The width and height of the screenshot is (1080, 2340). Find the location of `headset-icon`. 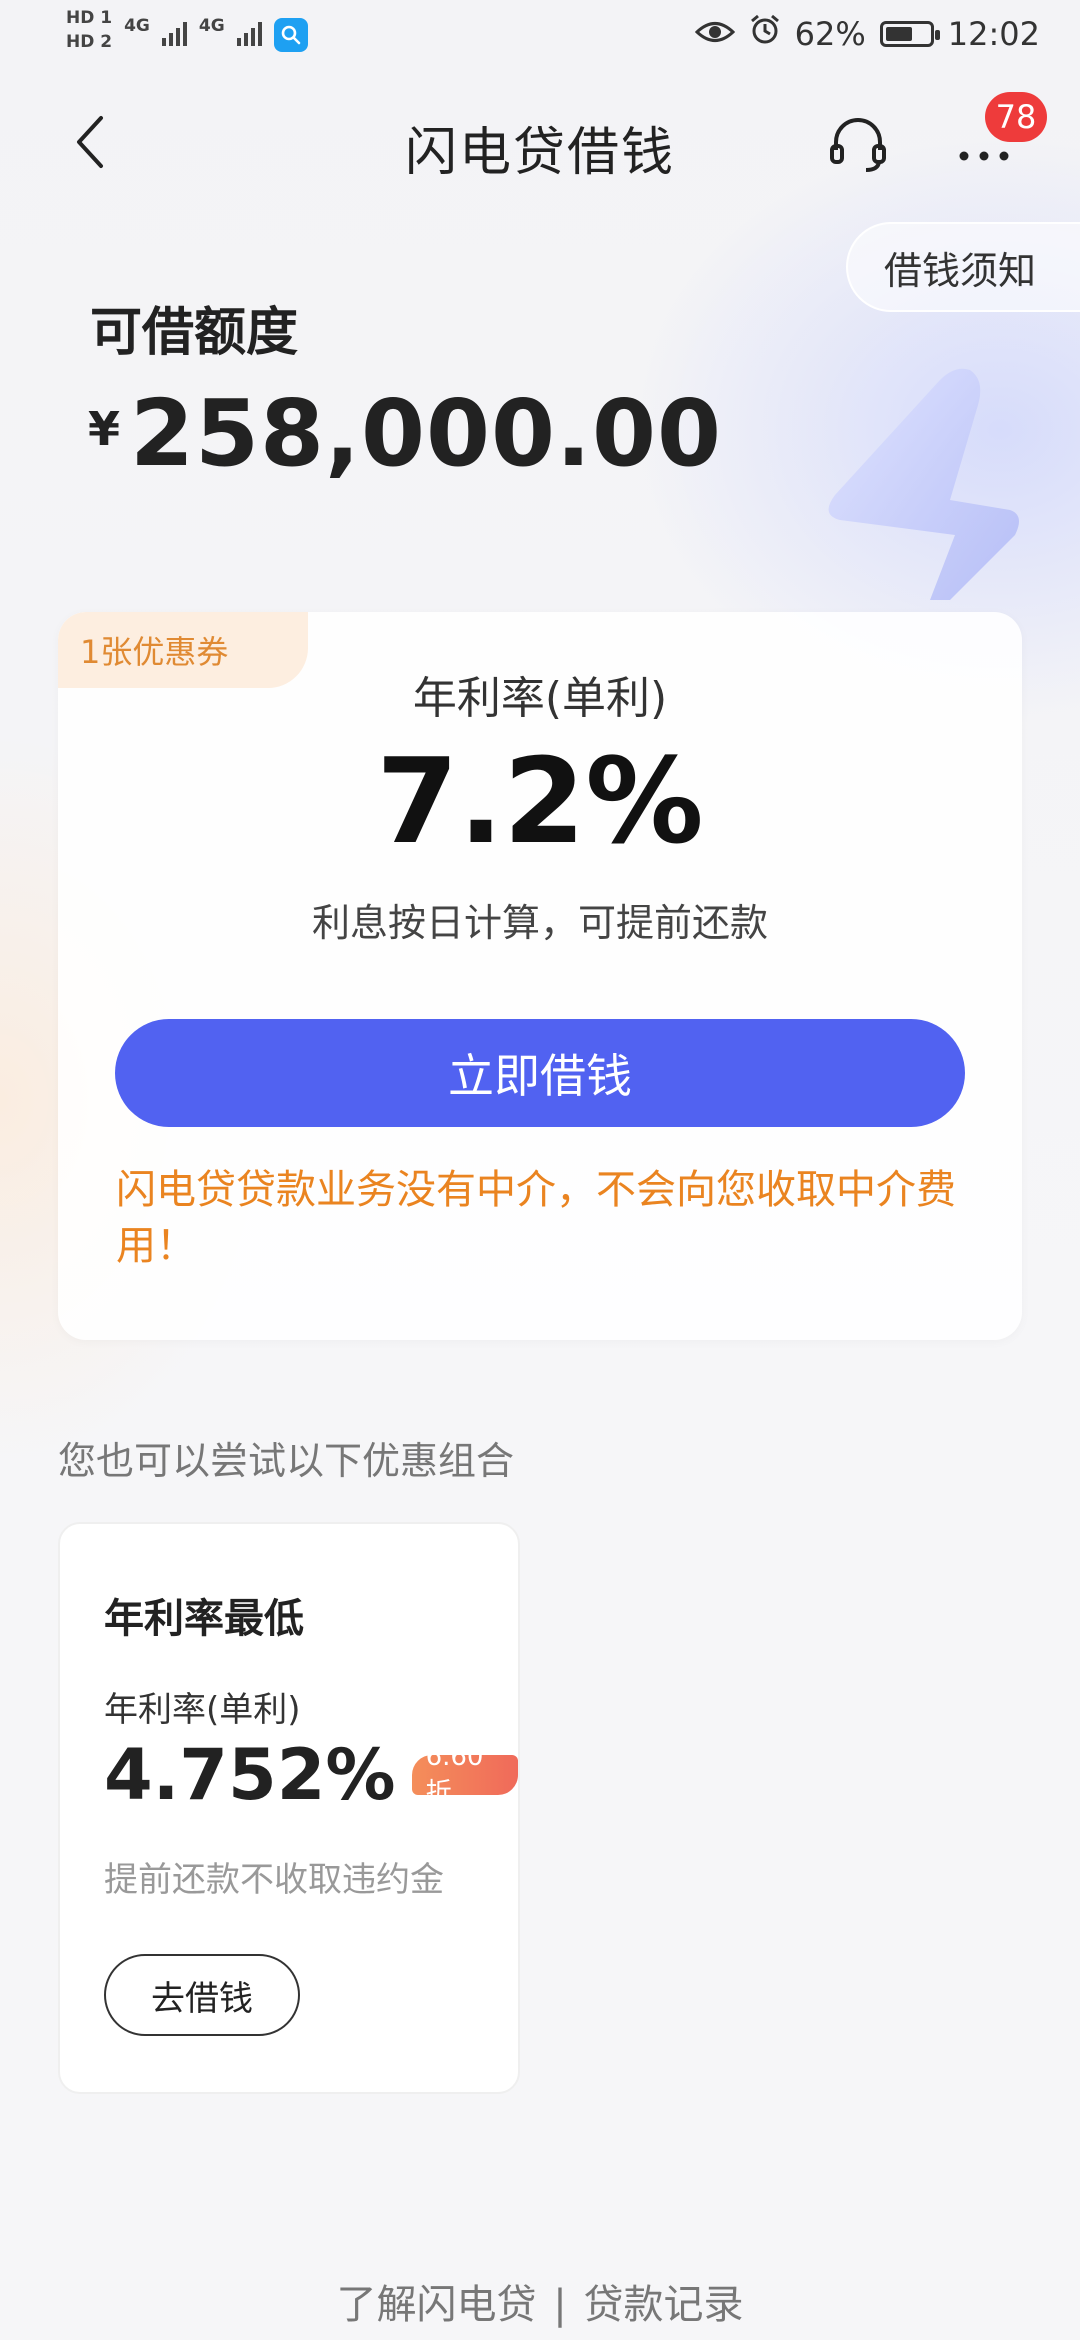

headset-icon is located at coordinates (858, 145).